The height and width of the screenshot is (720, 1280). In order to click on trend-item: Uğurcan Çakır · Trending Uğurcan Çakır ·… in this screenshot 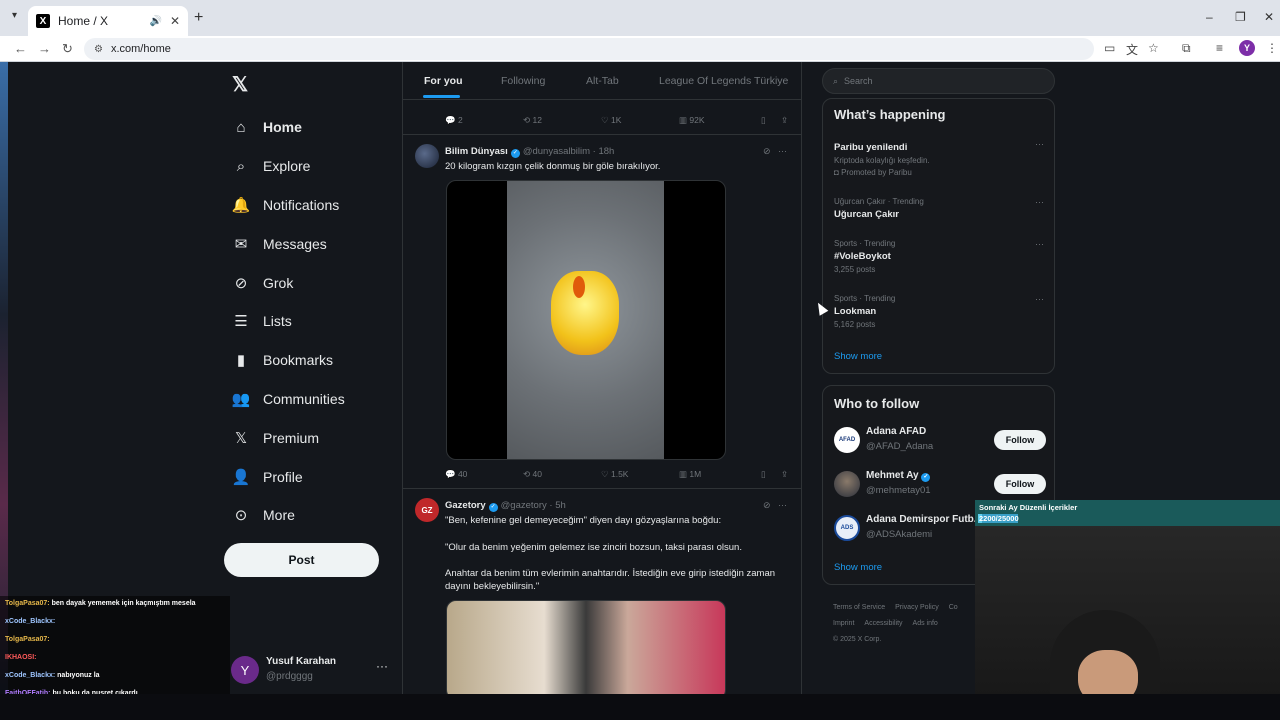, I will do `click(939, 208)`.